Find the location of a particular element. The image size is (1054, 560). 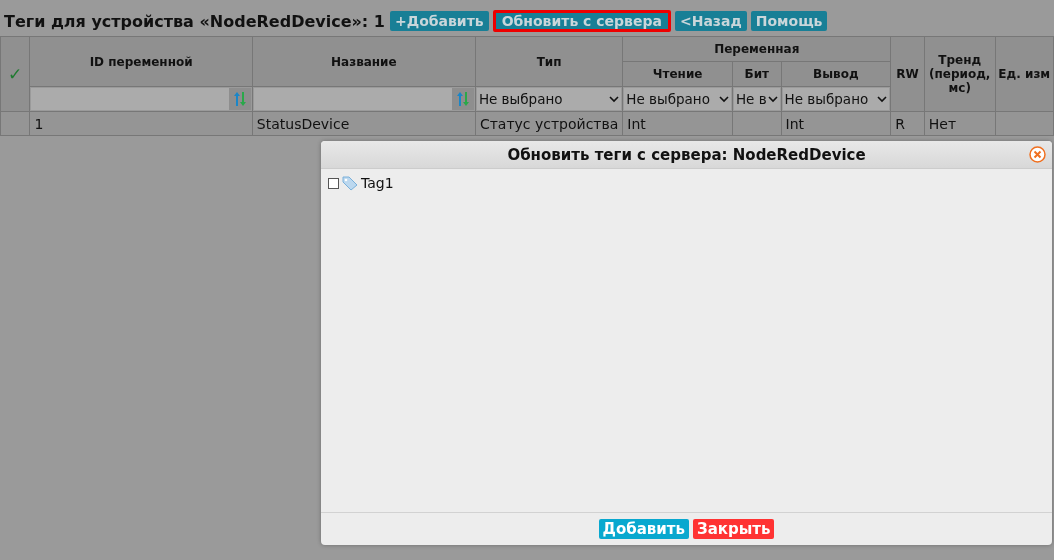

toolbar-button: Помощь is located at coordinates (789, 21).